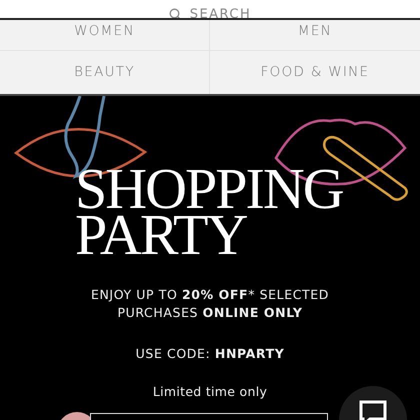 This screenshot has width=420, height=420. What do you see at coordinates (105, 35) in the screenshot?
I see `category-link: WOMEN` at bounding box center [105, 35].